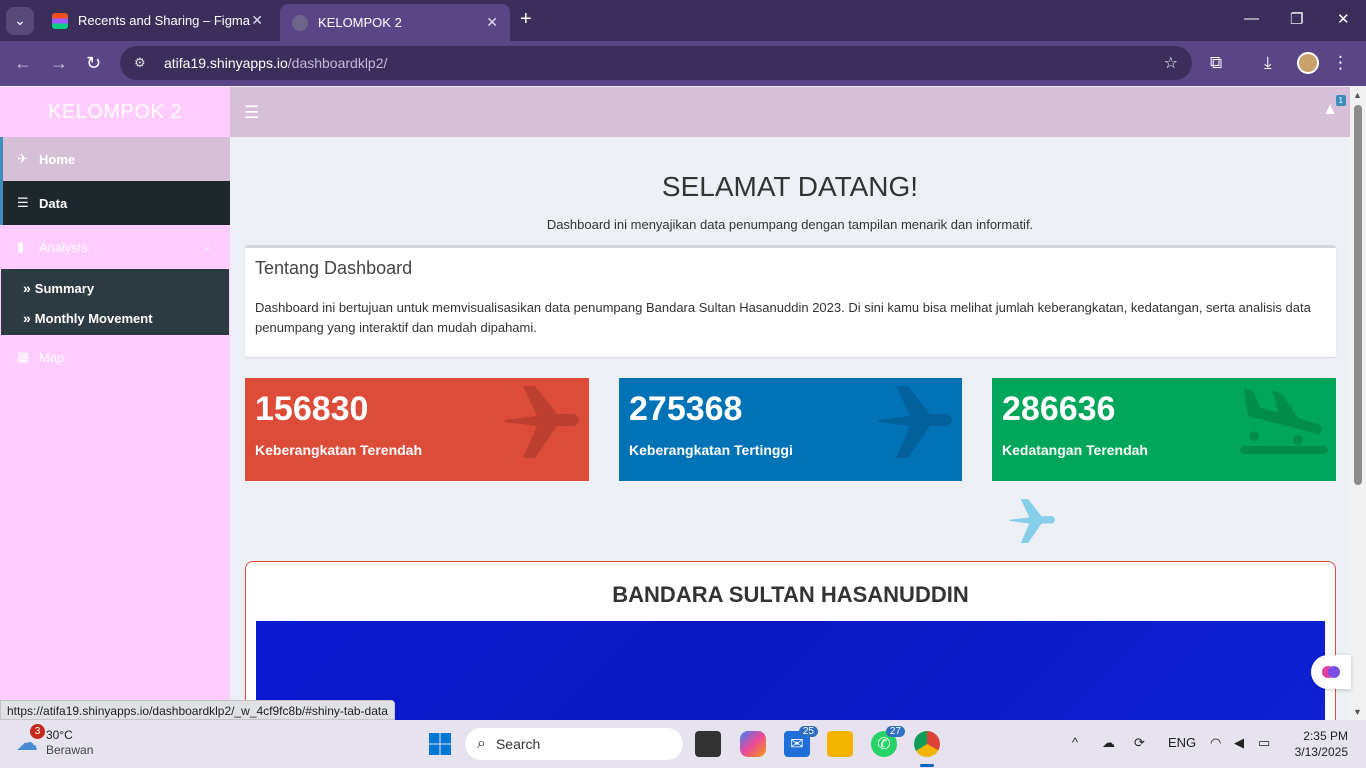 The height and width of the screenshot is (768, 1366). Describe the element at coordinates (1296, 19) in the screenshot. I see `maximize-icon: ❐` at that location.